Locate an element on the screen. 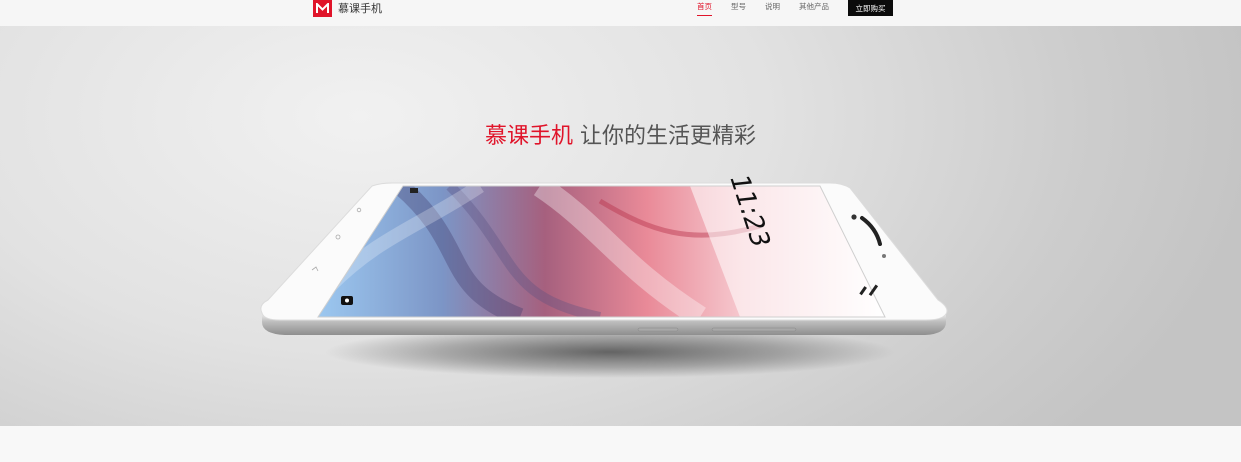 The height and width of the screenshot is (462, 1241). nav-item-models: 型号 is located at coordinates (738, 7).